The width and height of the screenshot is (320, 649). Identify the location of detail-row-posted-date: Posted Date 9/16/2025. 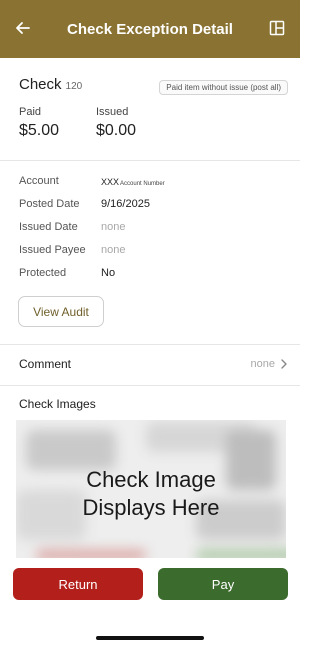
(153, 206).